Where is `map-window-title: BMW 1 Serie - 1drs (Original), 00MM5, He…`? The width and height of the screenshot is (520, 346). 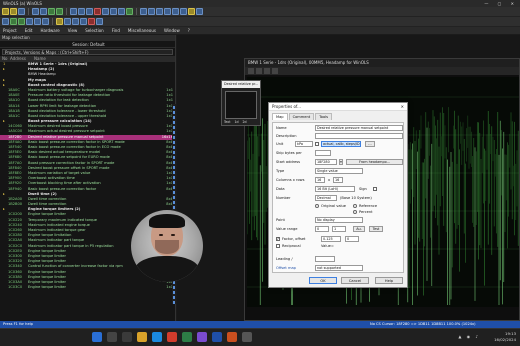 map-window-title: BMW 1 Serie - 1drs (Original), 00MM5, He… is located at coordinates (382, 63).